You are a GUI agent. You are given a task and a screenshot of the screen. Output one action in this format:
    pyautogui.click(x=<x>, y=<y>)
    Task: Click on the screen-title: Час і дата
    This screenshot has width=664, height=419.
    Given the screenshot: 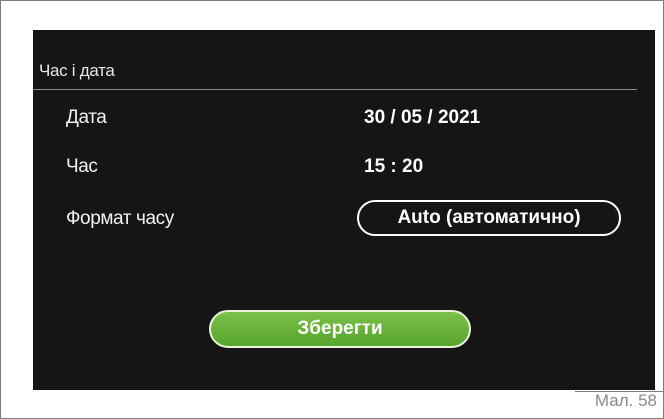 What is the action you would take?
    pyautogui.click(x=77, y=70)
    